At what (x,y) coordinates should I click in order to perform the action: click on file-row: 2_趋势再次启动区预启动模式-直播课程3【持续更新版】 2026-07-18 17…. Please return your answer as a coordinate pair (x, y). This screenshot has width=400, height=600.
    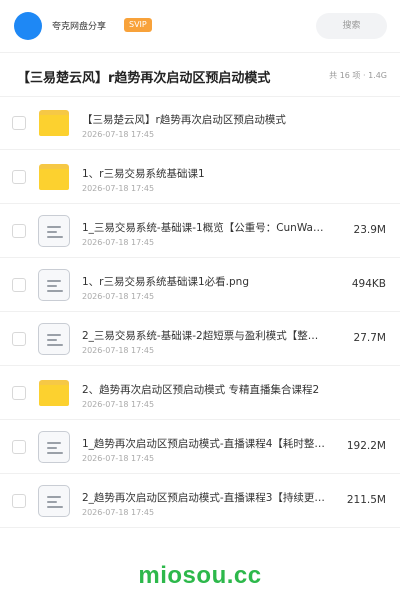
    Looking at the image, I should click on (200, 501).